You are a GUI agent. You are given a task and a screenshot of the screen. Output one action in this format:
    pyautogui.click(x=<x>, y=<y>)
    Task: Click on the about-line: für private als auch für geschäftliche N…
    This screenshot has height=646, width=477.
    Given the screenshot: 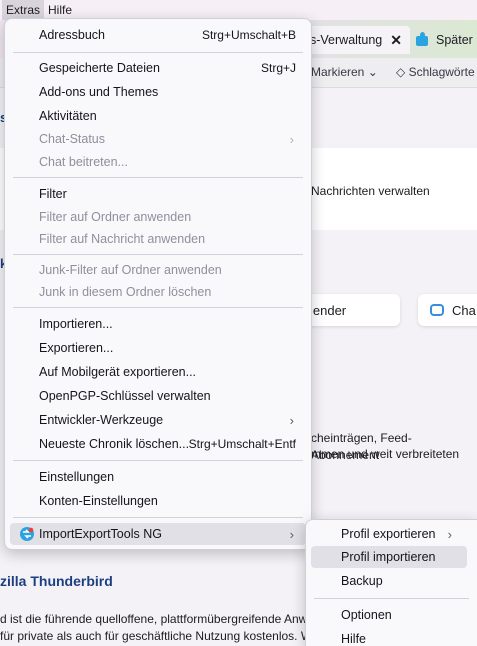 What is the action you would take?
    pyautogui.click(x=156, y=636)
    